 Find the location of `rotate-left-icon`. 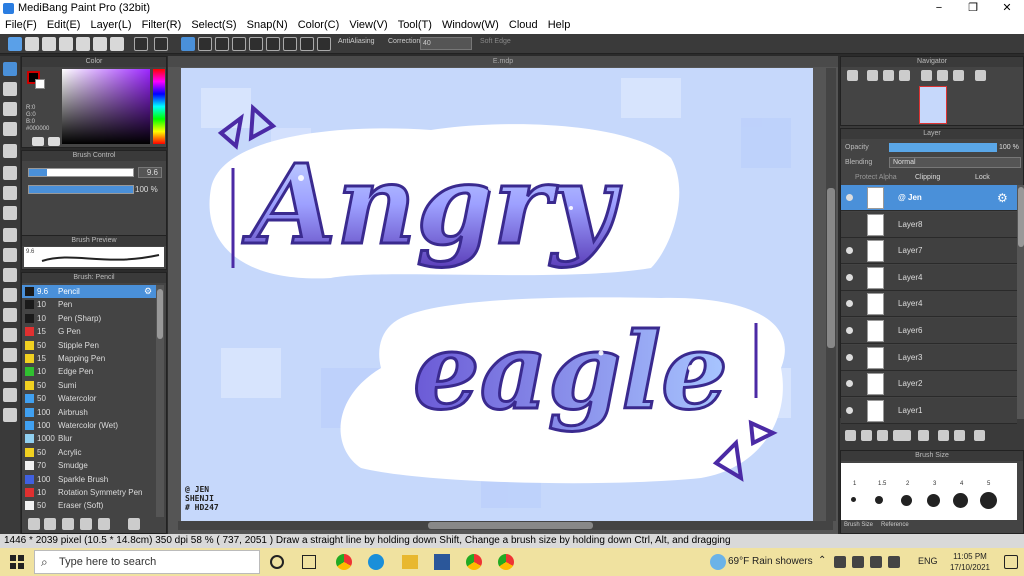

rotate-left-icon is located at coordinates (926, 75).